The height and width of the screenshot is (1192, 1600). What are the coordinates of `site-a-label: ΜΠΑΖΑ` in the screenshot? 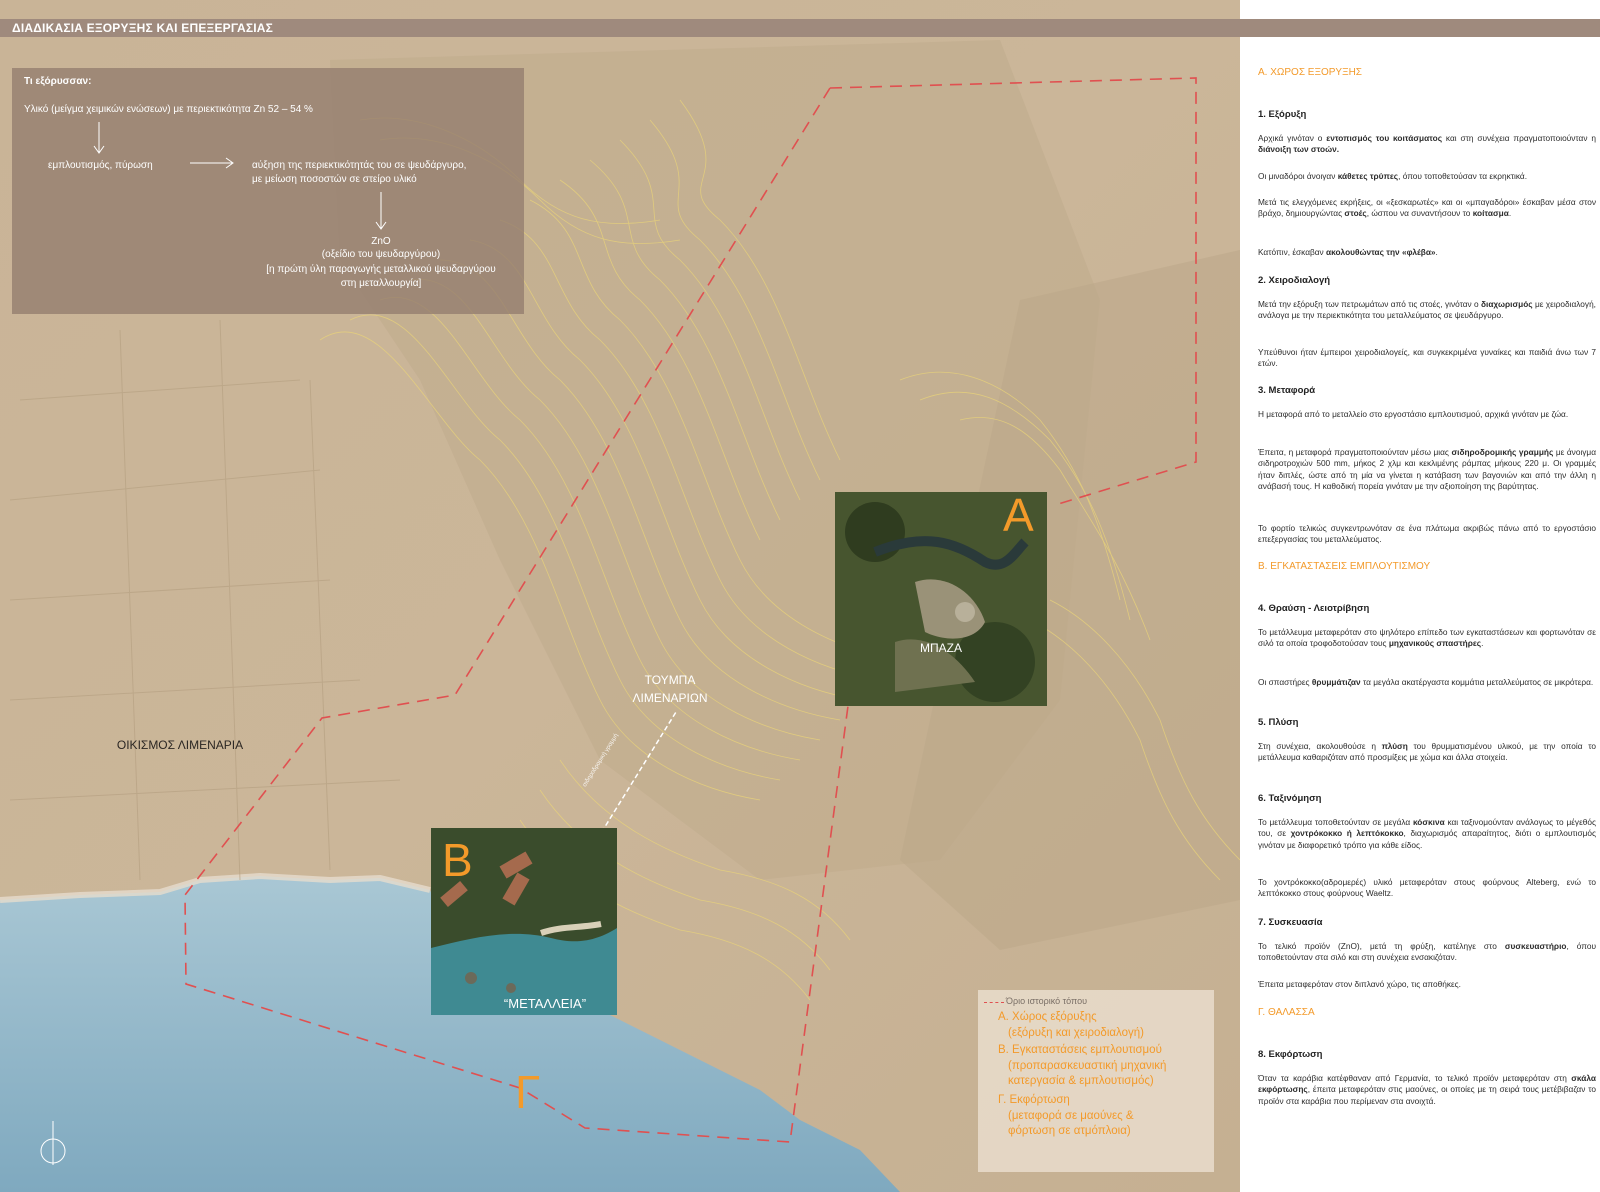 It's located at (941, 648).